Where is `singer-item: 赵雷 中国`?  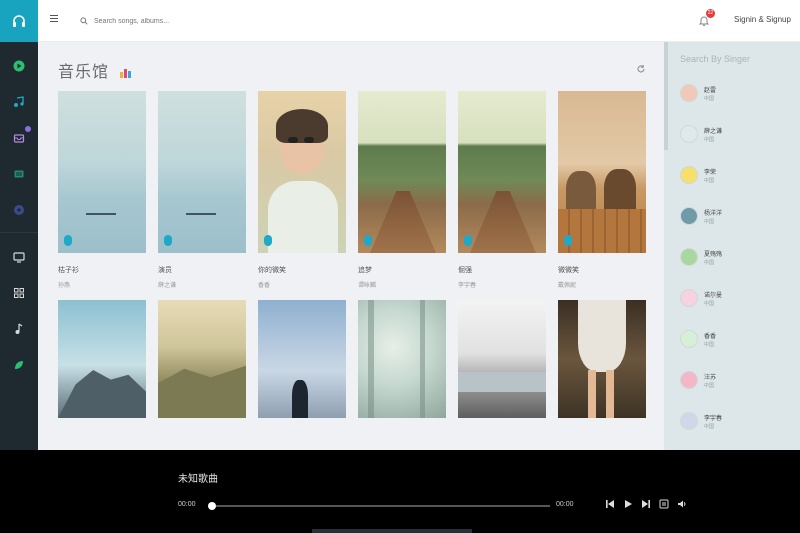
singer-item: 赵雷 中国 is located at coordinates (735, 96).